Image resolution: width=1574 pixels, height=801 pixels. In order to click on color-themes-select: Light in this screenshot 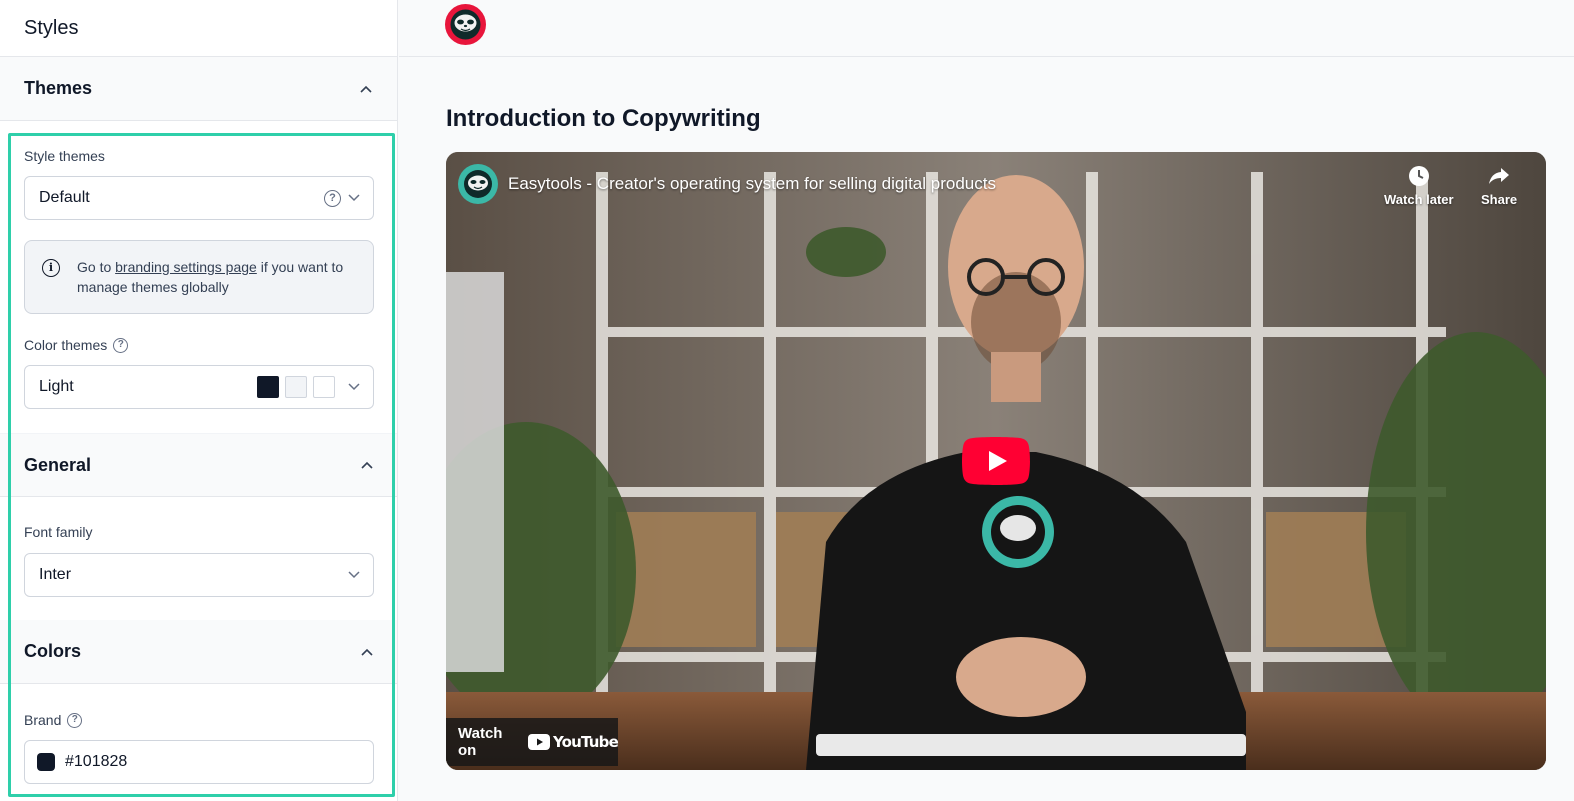, I will do `click(199, 387)`.